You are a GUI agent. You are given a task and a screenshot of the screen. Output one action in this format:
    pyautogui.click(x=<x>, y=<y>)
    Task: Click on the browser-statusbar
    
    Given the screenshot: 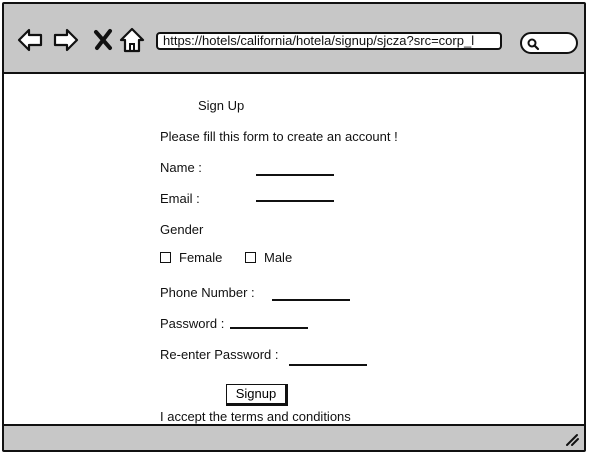 What is the action you would take?
    pyautogui.click(x=294, y=437)
    